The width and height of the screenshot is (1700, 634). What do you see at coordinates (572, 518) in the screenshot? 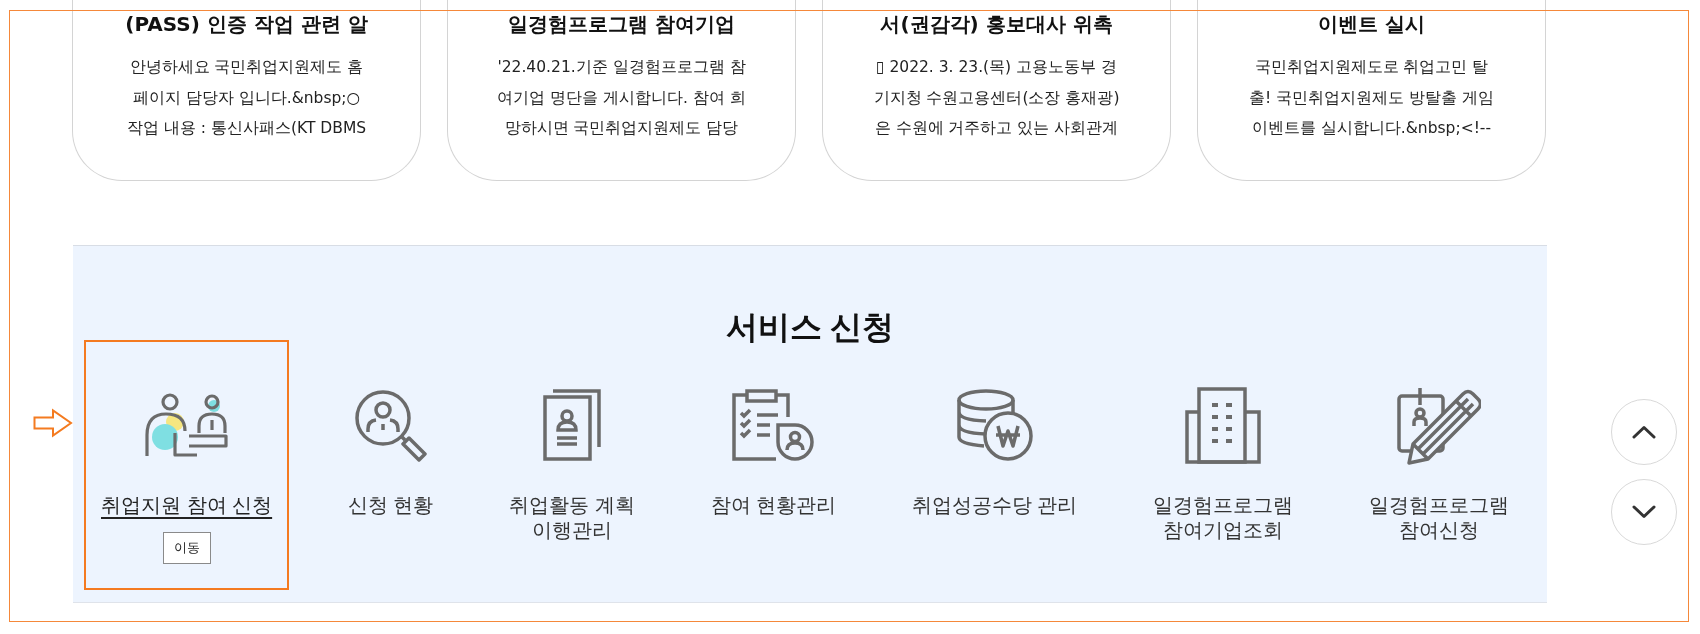
I see `service-link: 취업활동 계획 이행관리` at bounding box center [572, 518].